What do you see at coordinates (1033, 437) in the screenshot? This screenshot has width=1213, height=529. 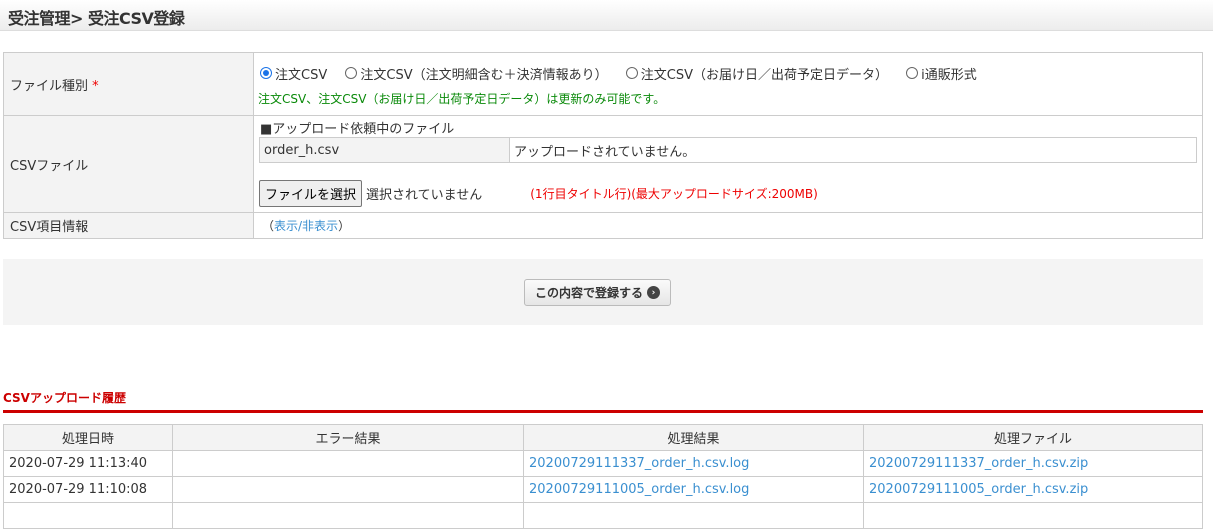 I see `col-file: 処理ファイル` at bounding box center [1033, 437].